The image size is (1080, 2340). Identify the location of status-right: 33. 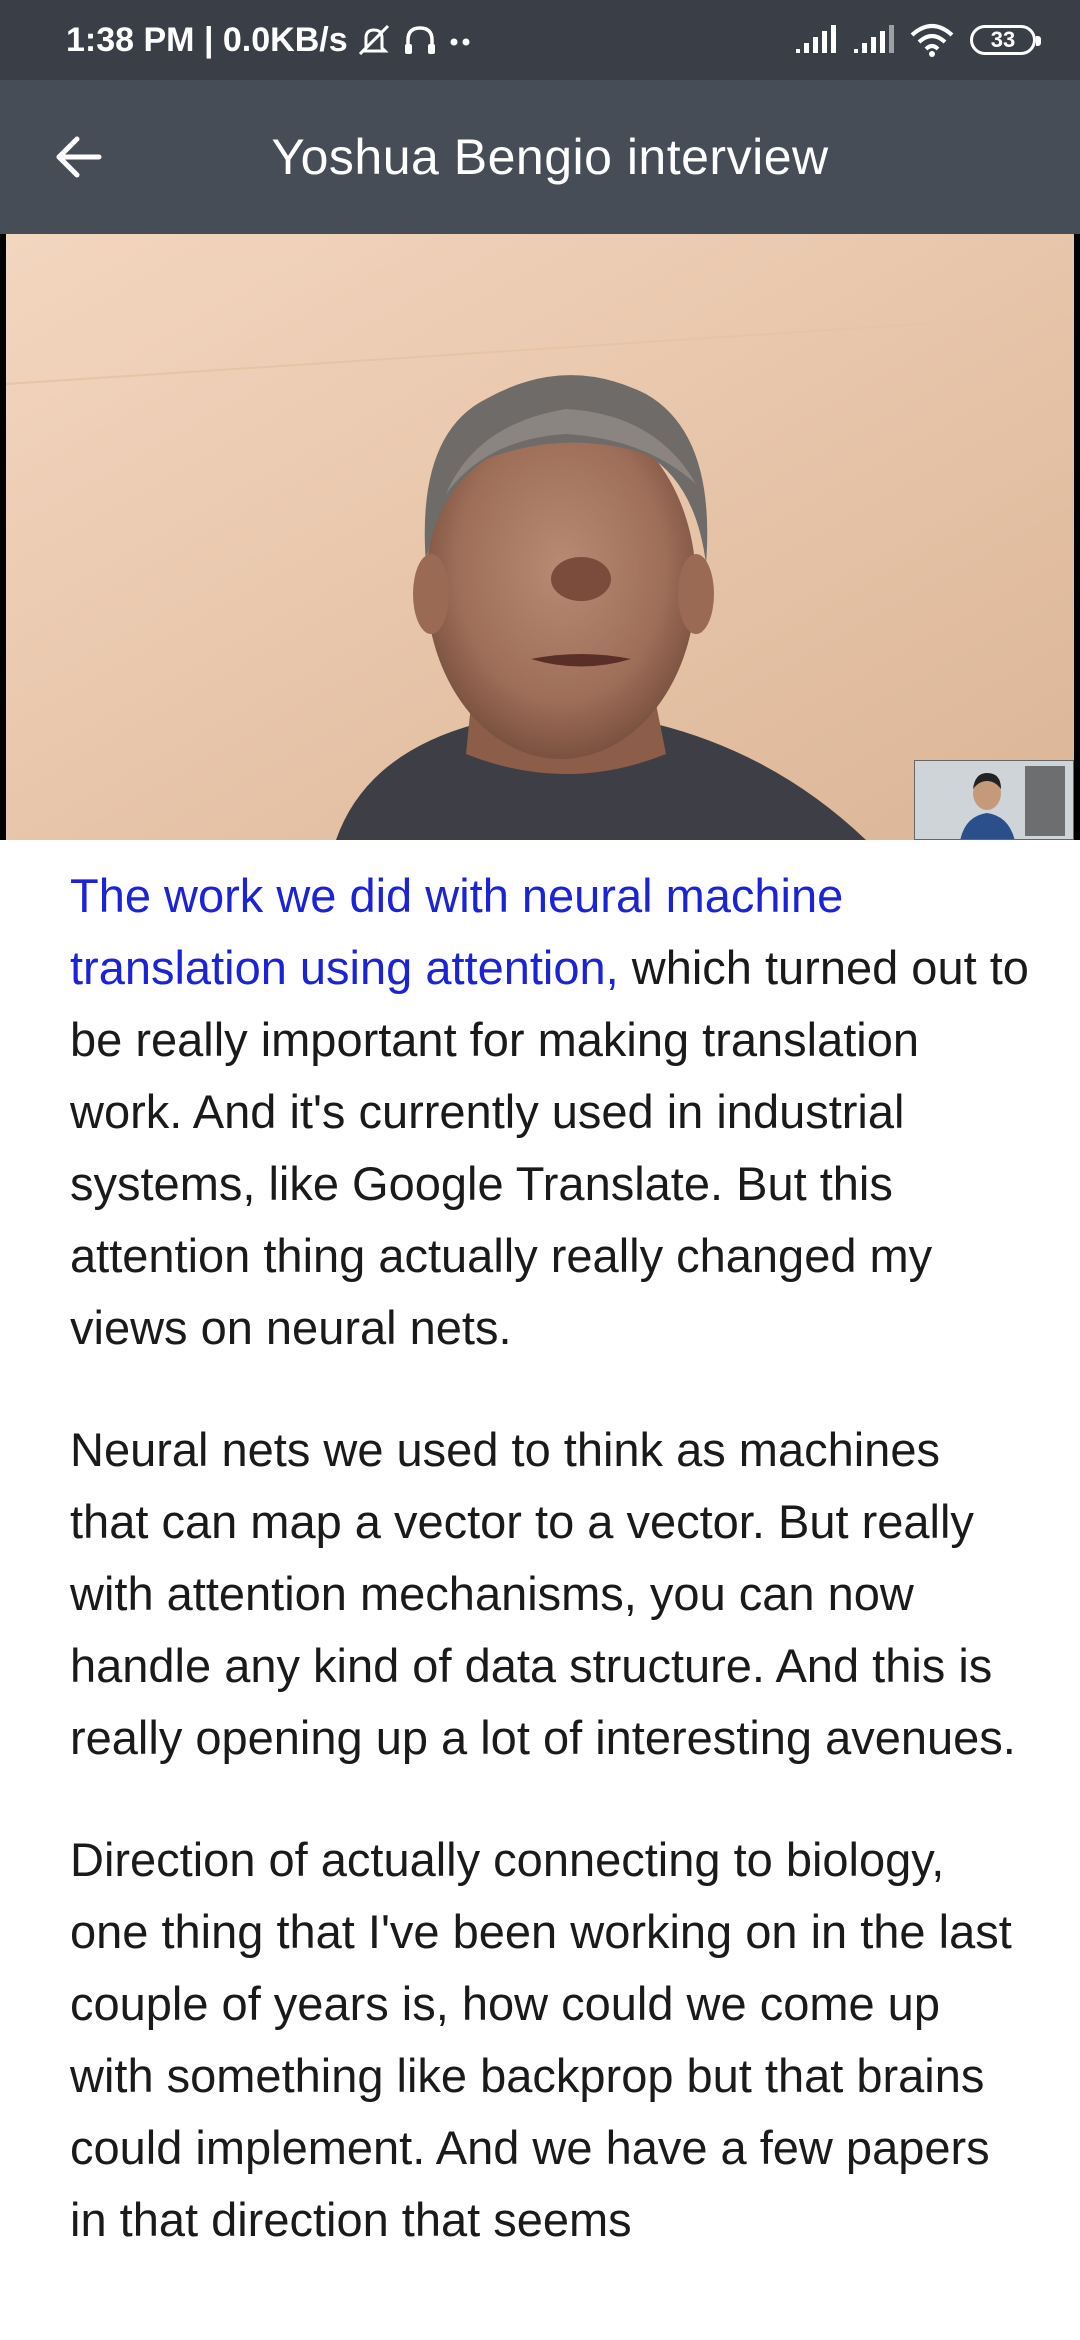
(917, 40).